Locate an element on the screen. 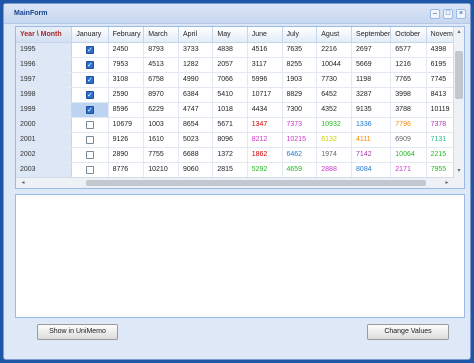 This screenshot has width=474, height=363. grid-cell: 5023 is located at coordinates (196, 140).